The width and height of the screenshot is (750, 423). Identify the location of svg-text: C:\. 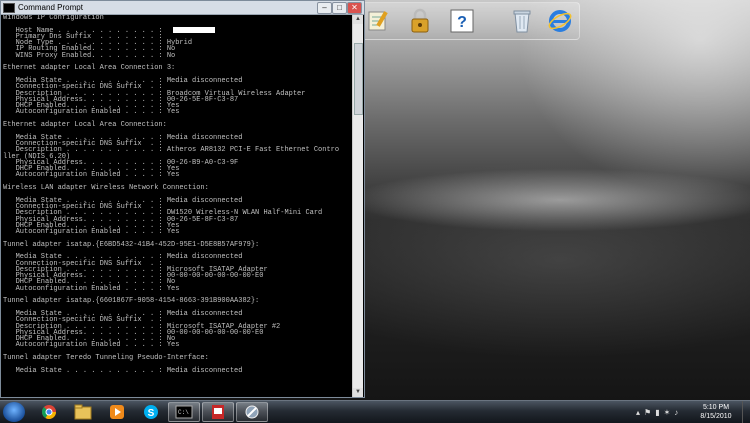
(183, 412).